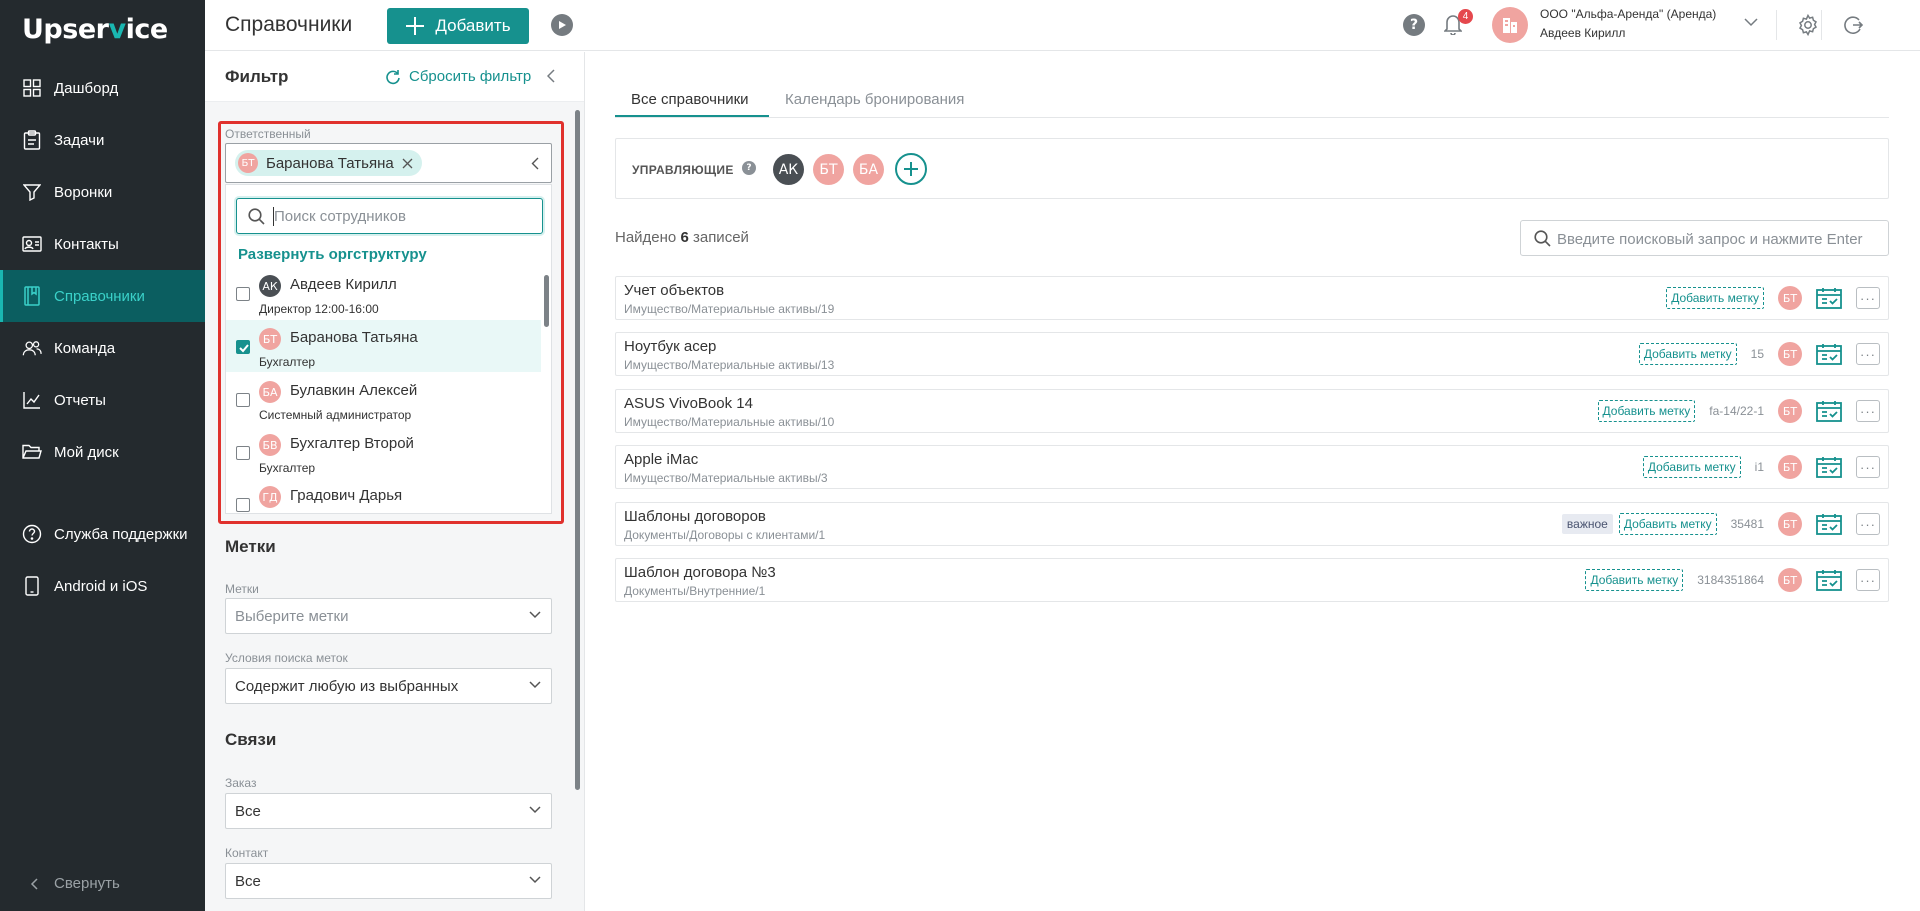 The image size is (1920, 911). I want to click on logout-button, so click(1853, 25).